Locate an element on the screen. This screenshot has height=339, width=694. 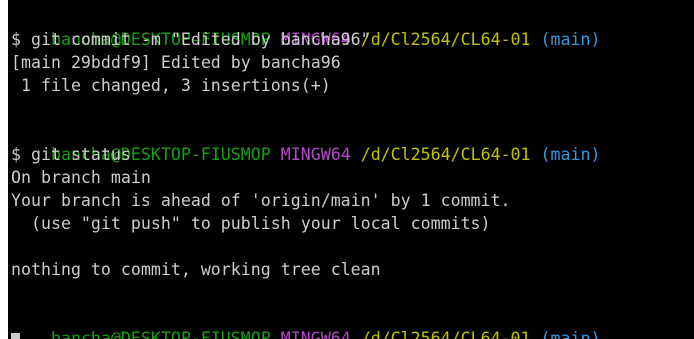
output-line: [main 29bddf9] Edited by bancha96 is located at coordinates (176, 62).